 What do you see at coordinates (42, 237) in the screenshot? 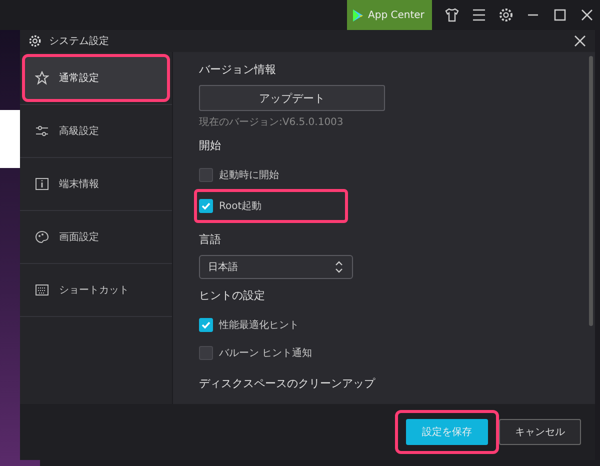
I see `palette-icon` at bounding box center [42, 237].